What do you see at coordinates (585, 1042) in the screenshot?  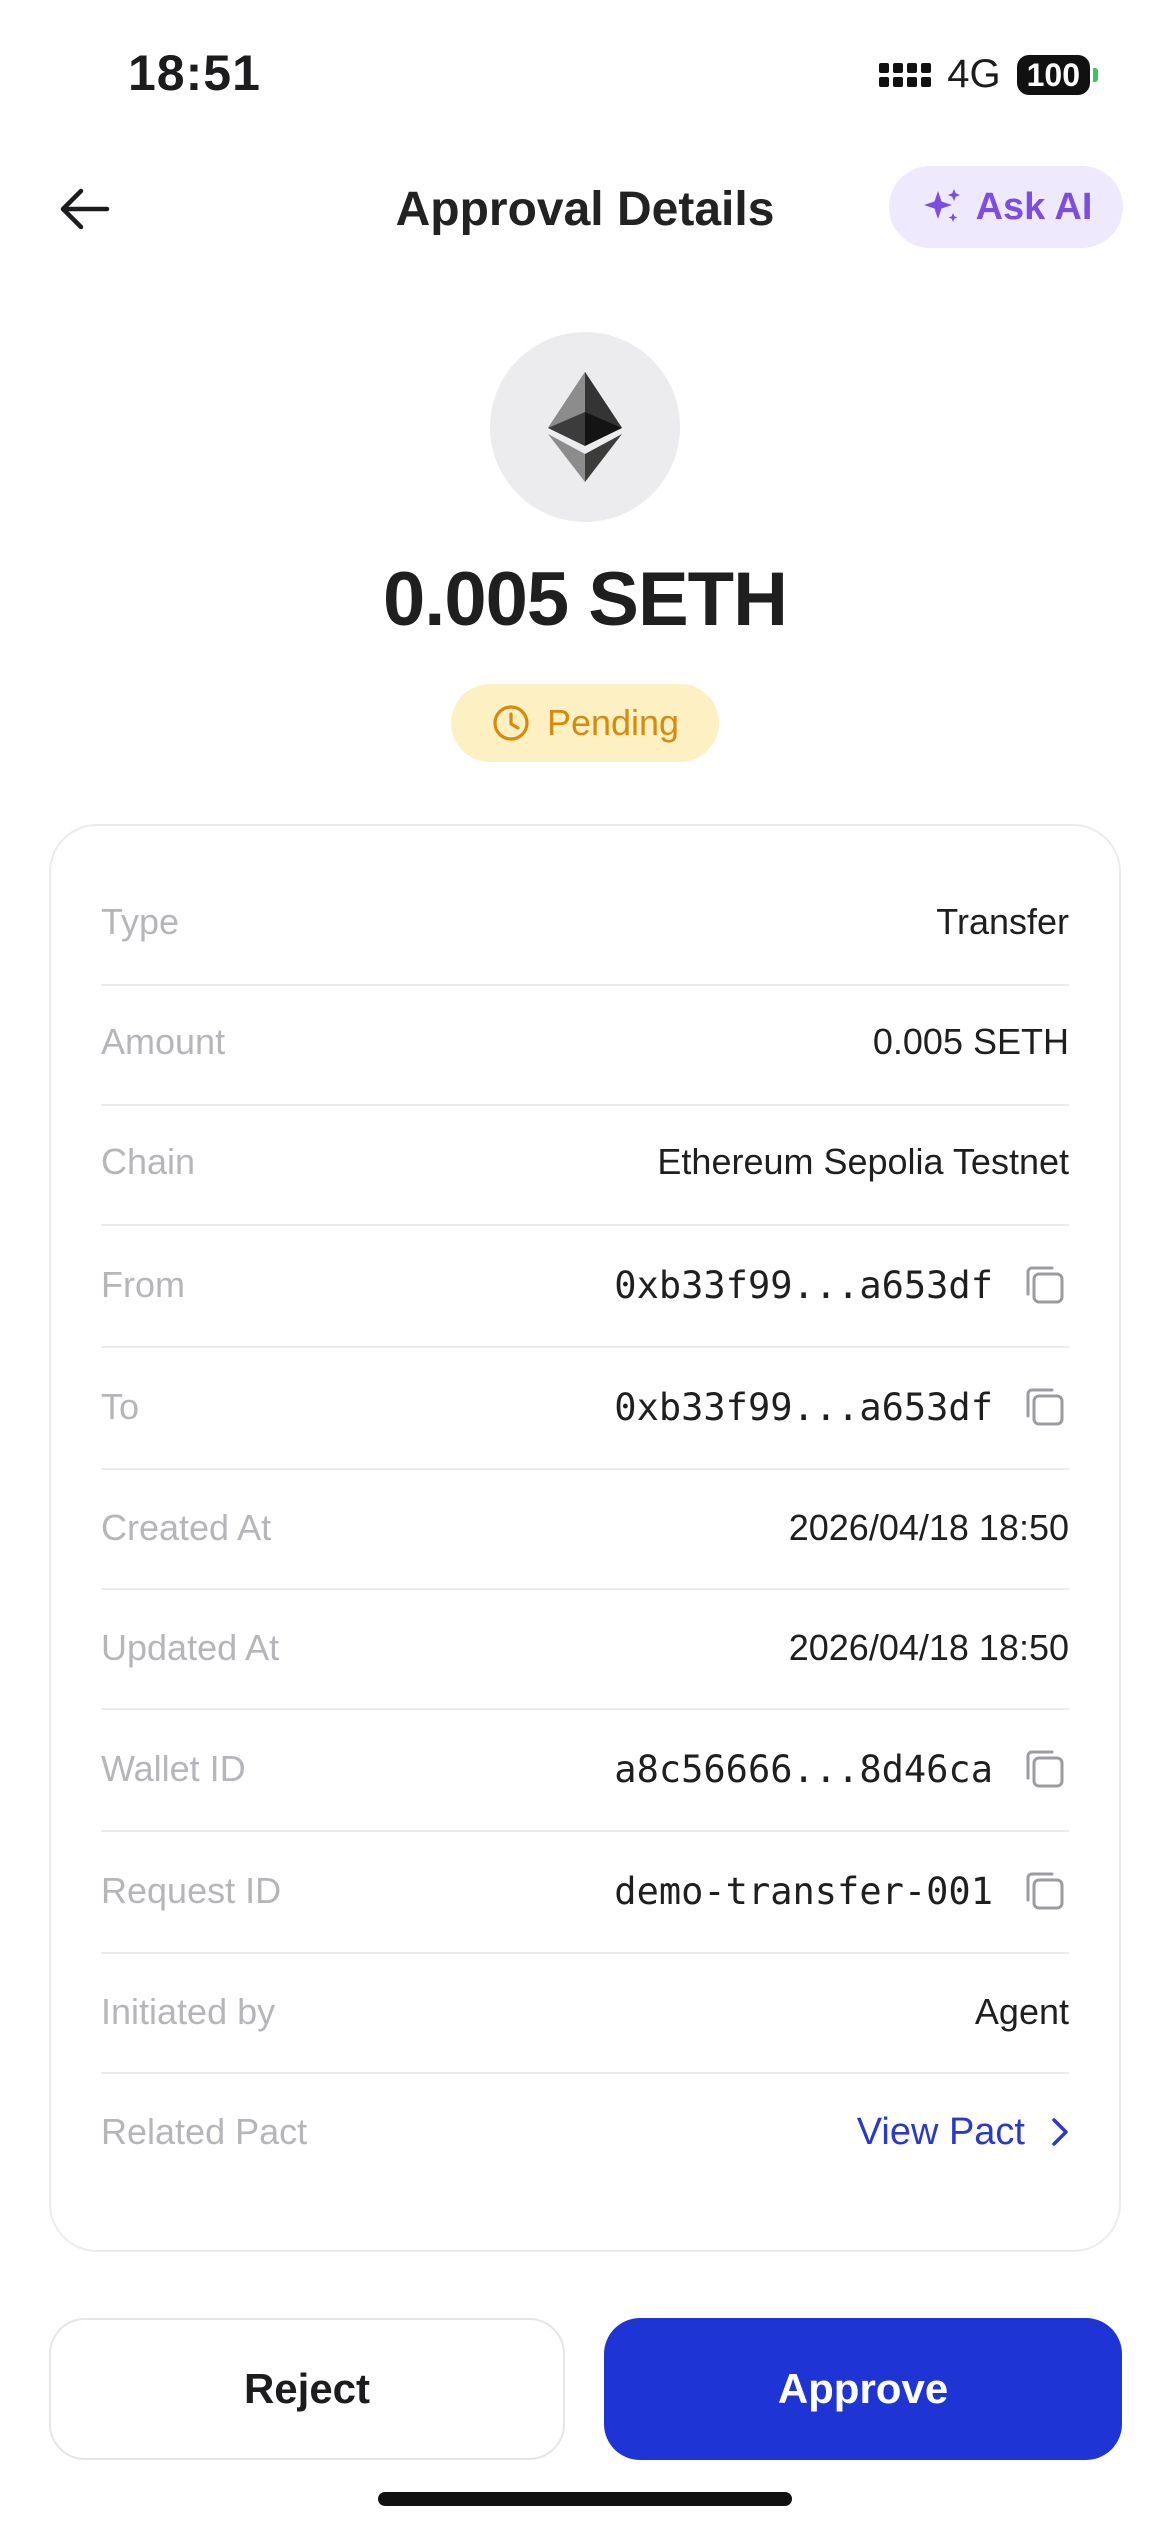 I see `detail-row-amount: Amount 0.005 SETH` at bounding box center [585, 1042].